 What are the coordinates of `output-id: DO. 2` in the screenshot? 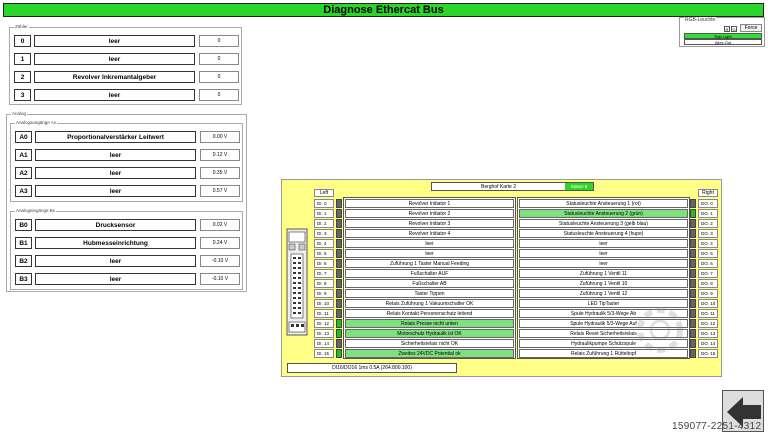 It's located at (708, 223).